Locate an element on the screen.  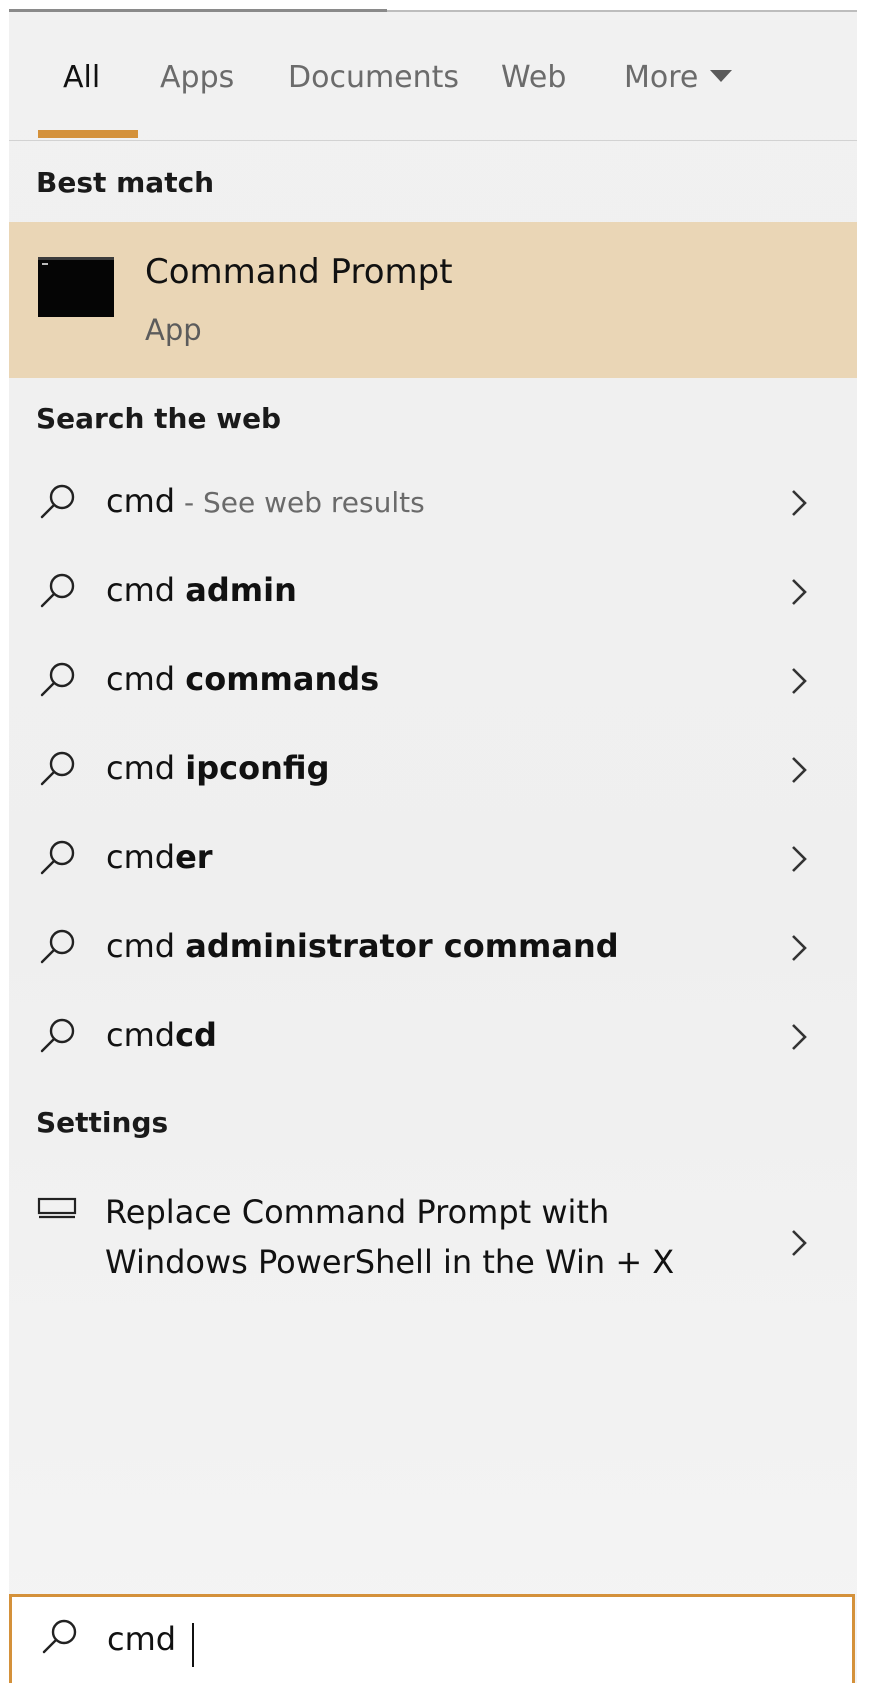
web-result-row: cmd administrator command is located at coordinates (433, 947).